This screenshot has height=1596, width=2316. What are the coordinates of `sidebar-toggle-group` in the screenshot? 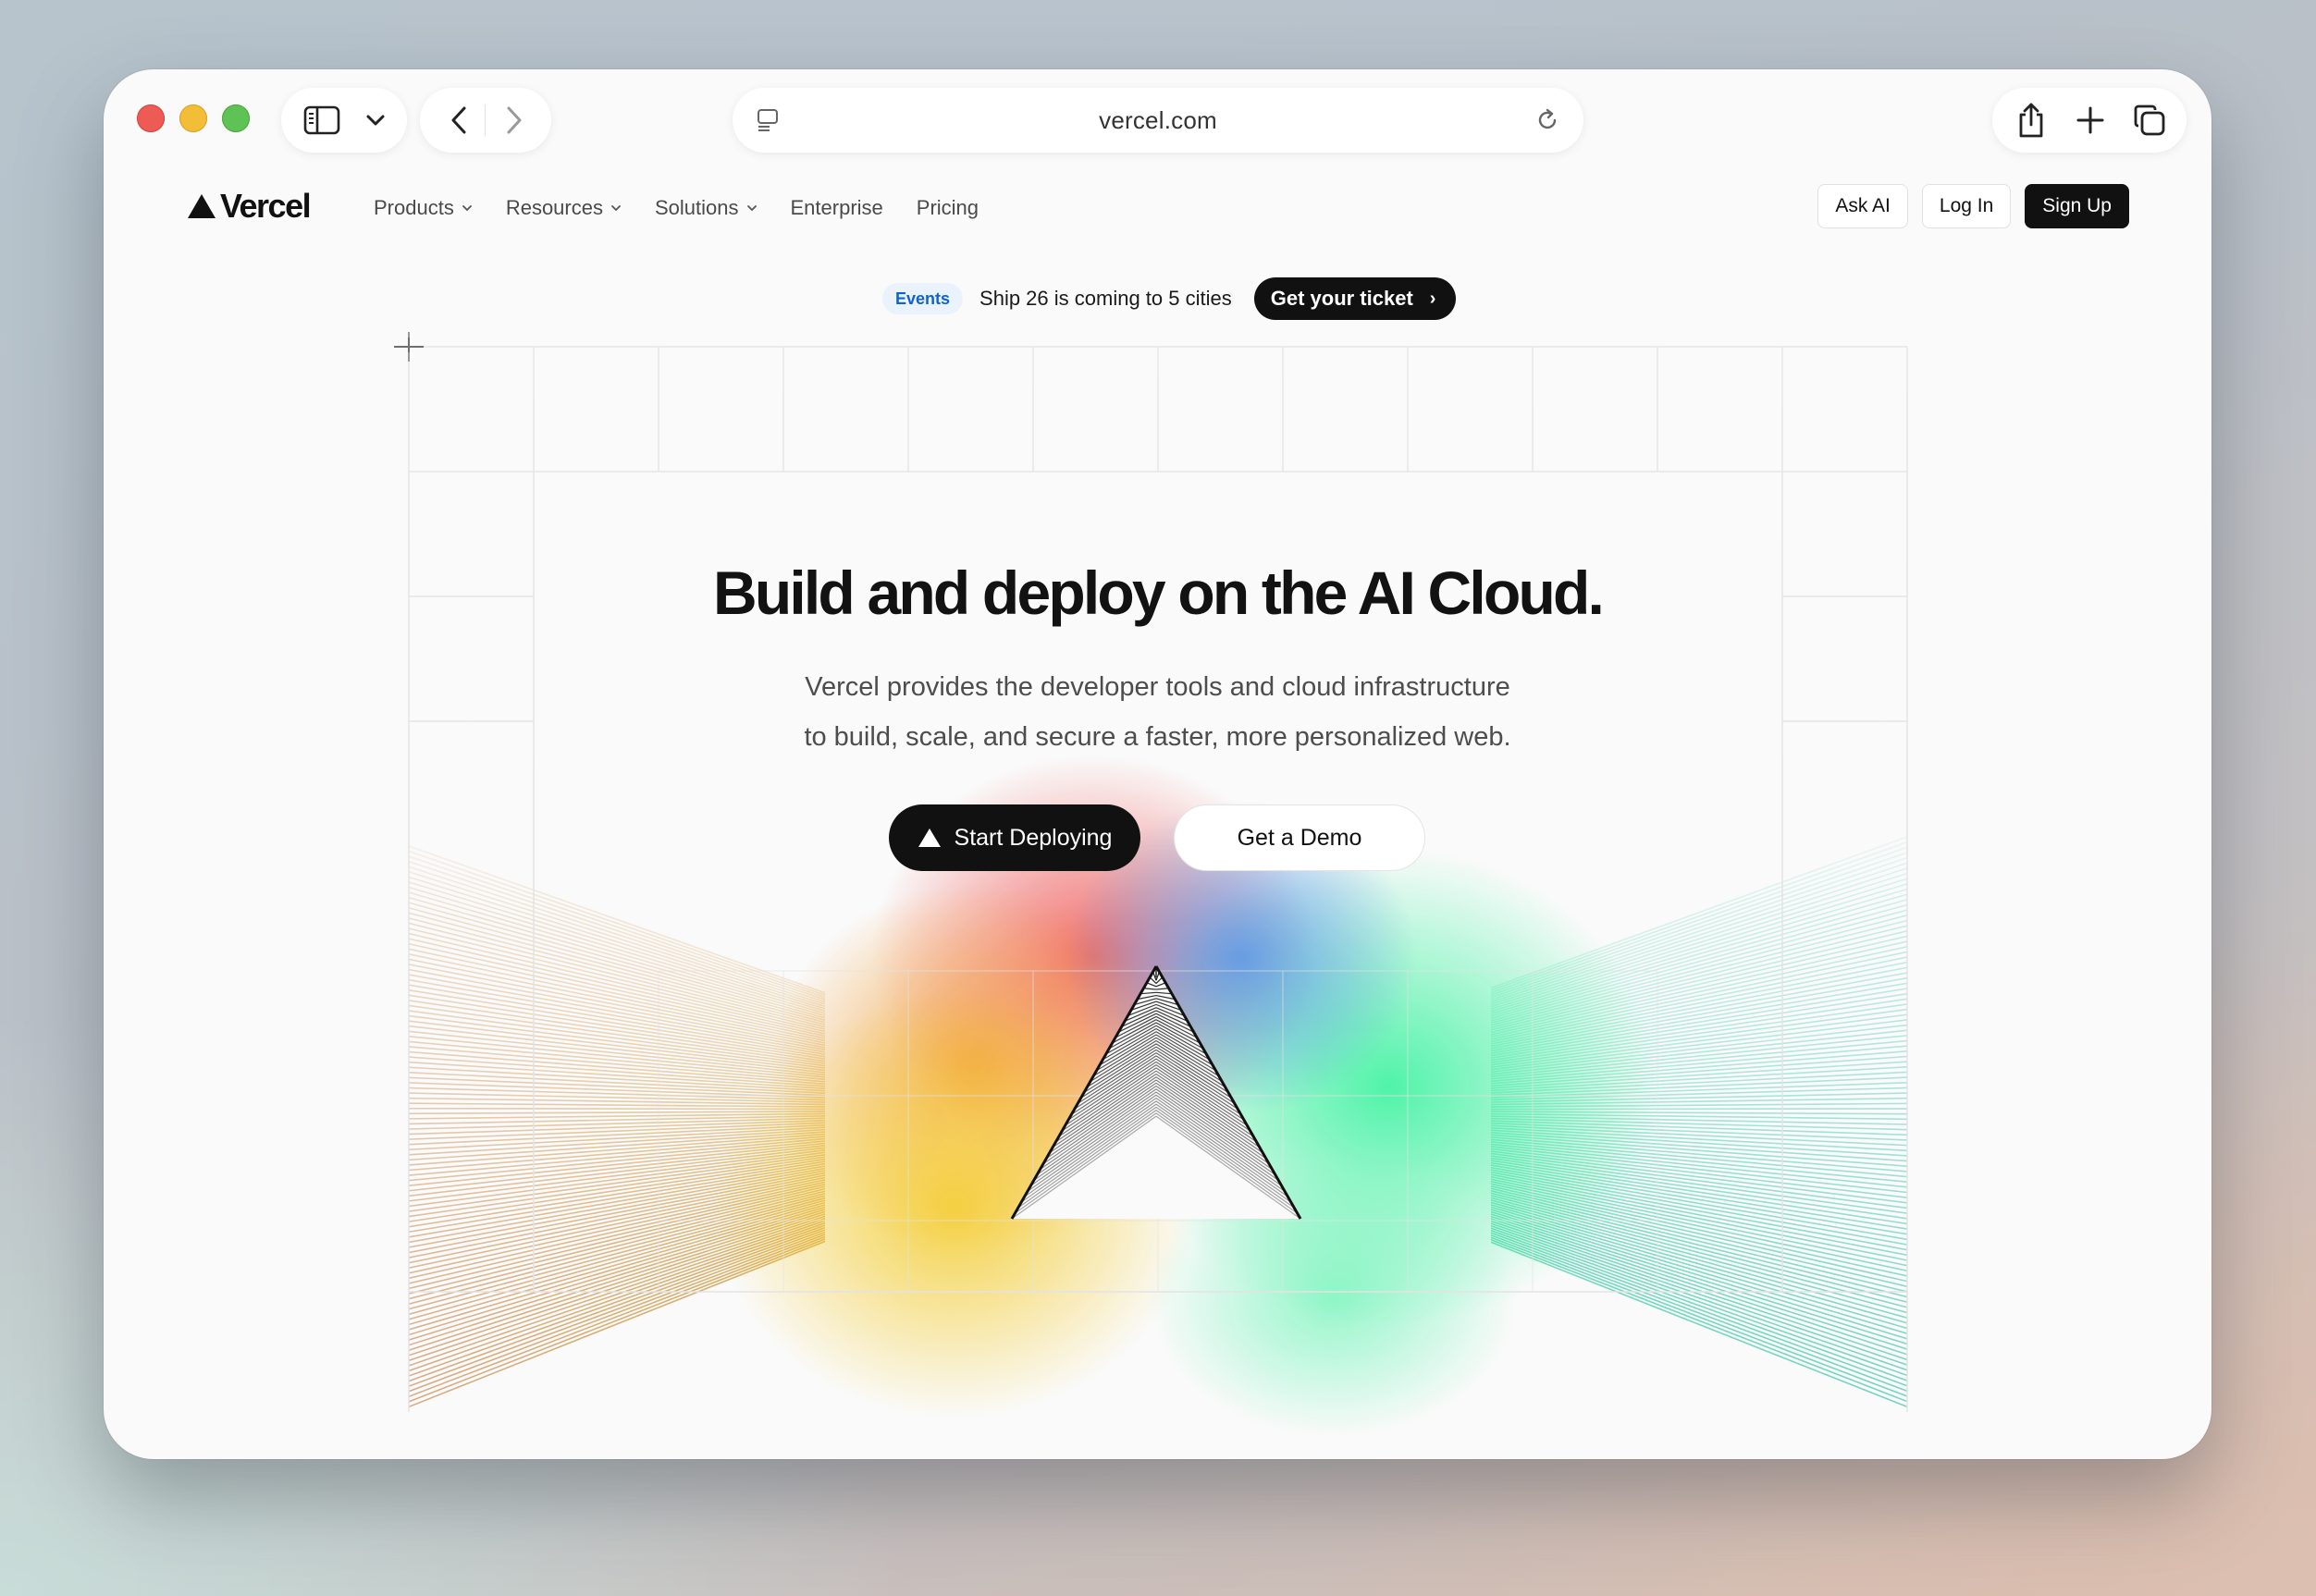 It's located at (344, 120).